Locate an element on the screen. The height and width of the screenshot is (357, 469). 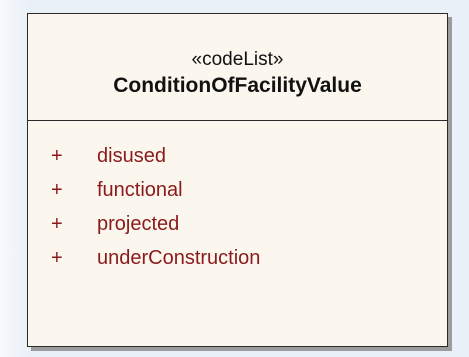
attribute-row: + functional is located at coordinates (249, 190).